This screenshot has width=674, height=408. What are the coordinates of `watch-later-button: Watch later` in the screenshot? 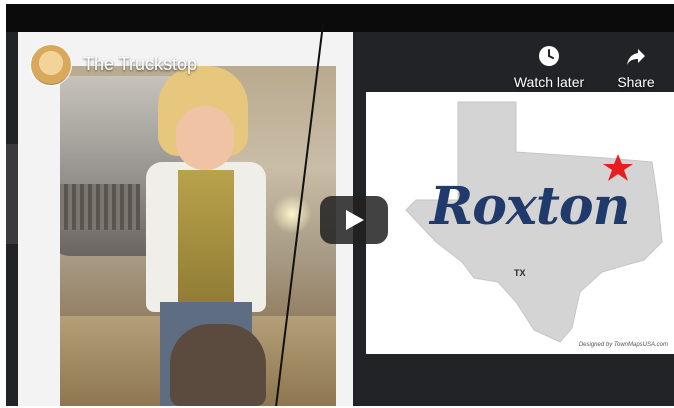 It's located at (549, 67).